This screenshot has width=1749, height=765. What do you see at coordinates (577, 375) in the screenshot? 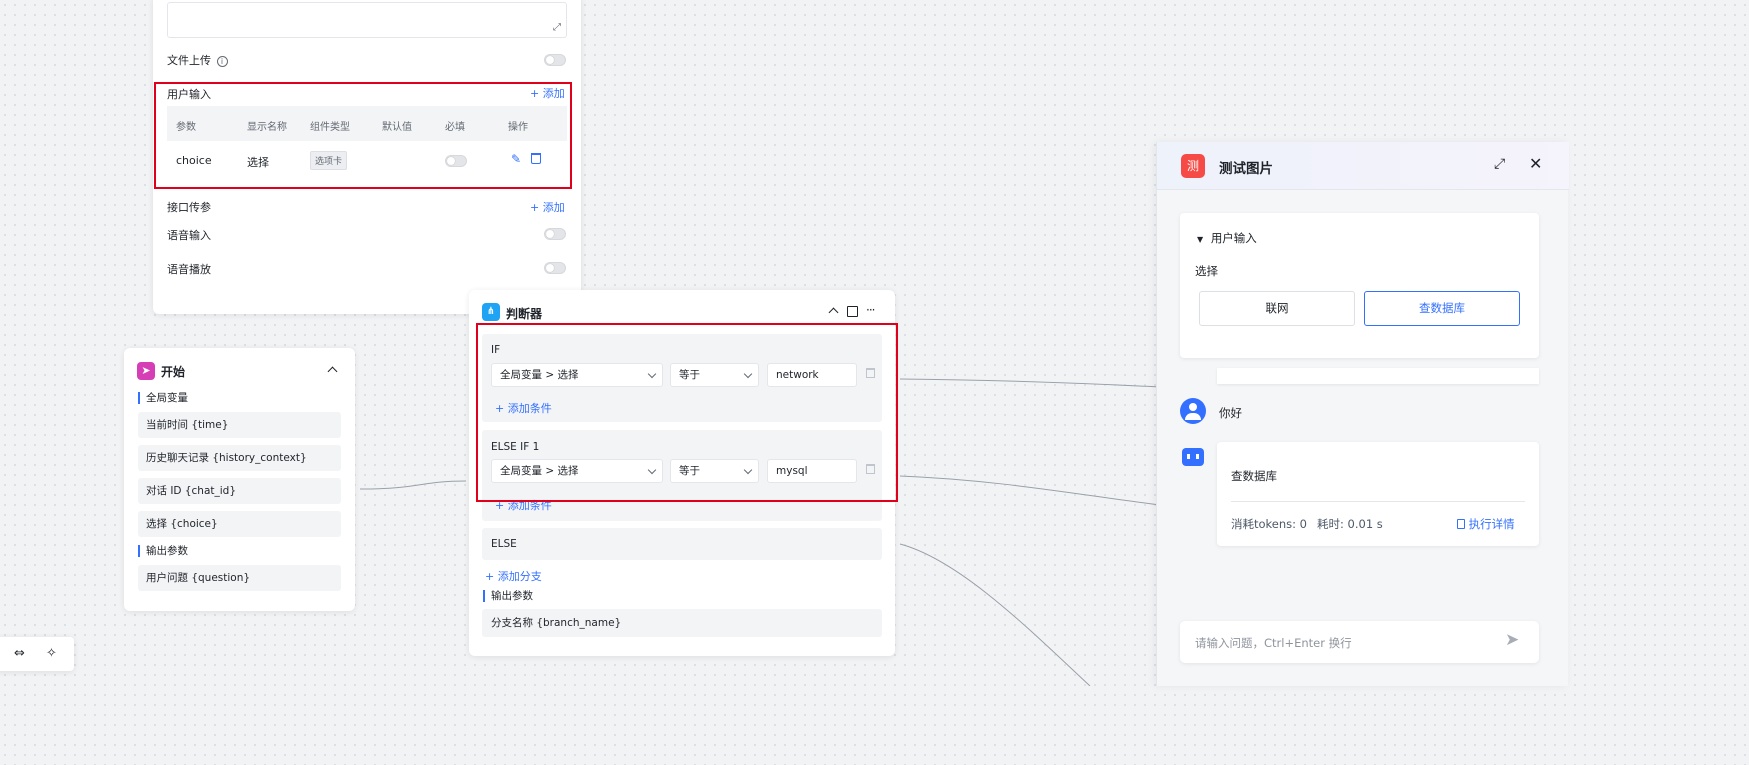
I see `if-variable-select: 全局变量 > 选择` at bounding box center [577, 375].